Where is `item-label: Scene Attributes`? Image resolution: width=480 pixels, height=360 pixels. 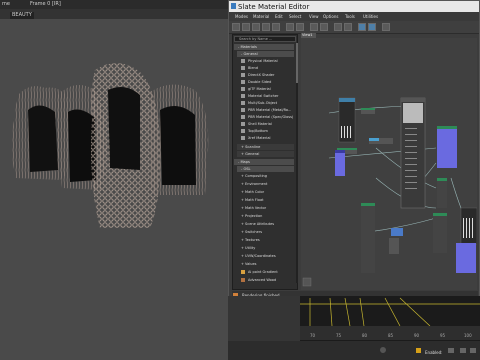 item-label: Scene Attributes is located at coordinates (260, 224).